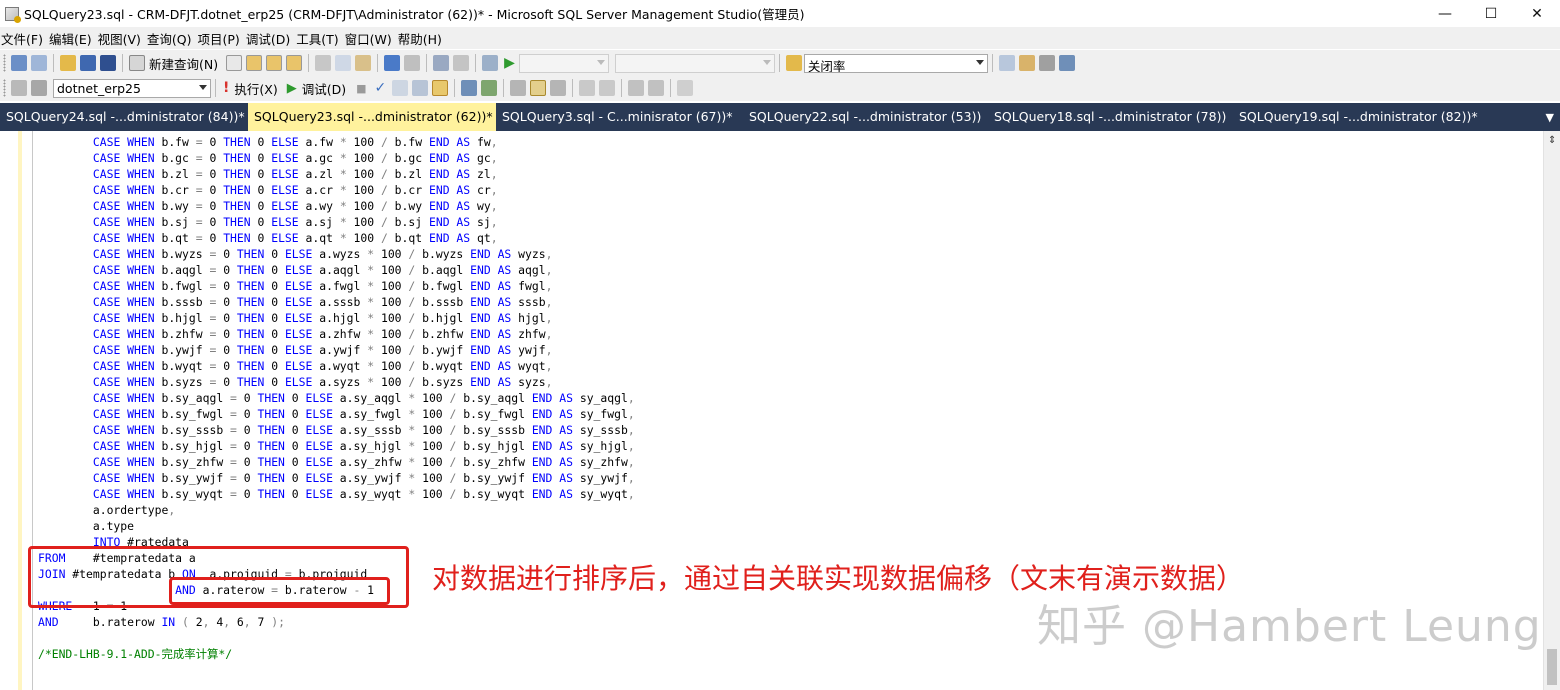  What do you see at coordinates (793, 63) in the screenshot?
I see `find-in-files-icon` at bounding box center [793, 63].